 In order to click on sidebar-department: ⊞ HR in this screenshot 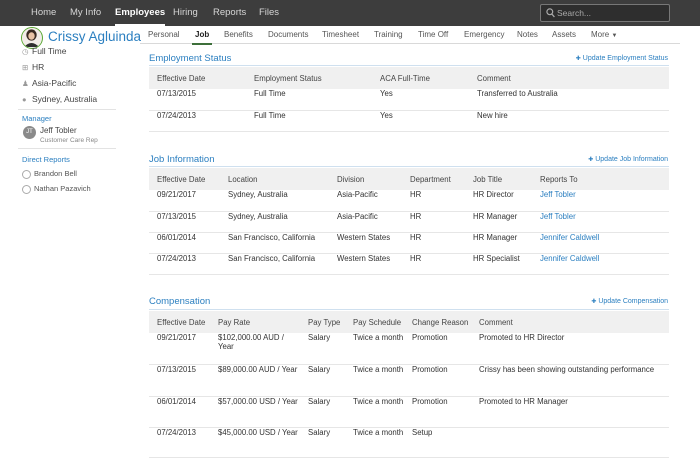, I will do `click(33, 67)`.